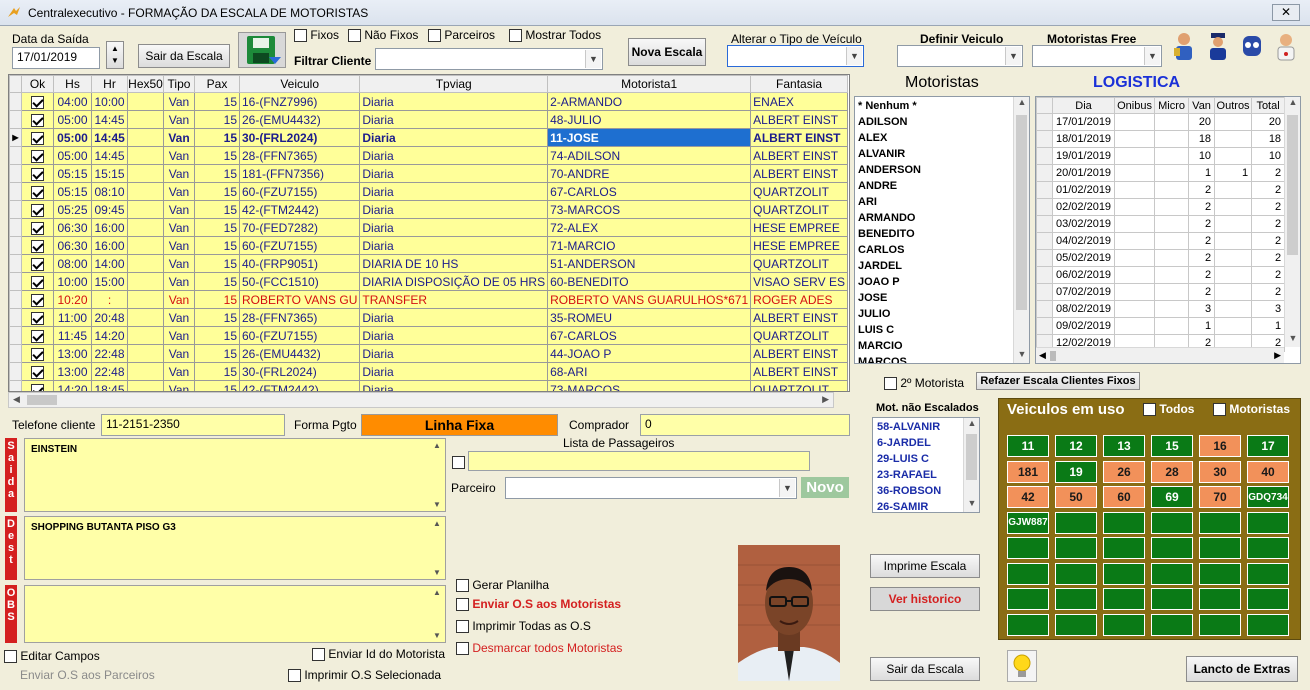 The image size is (1310, 690). What do you see at coordinates (145, 84) in the screenshot?
I see `column-header: Hex50` at bounding box center [145, 84].